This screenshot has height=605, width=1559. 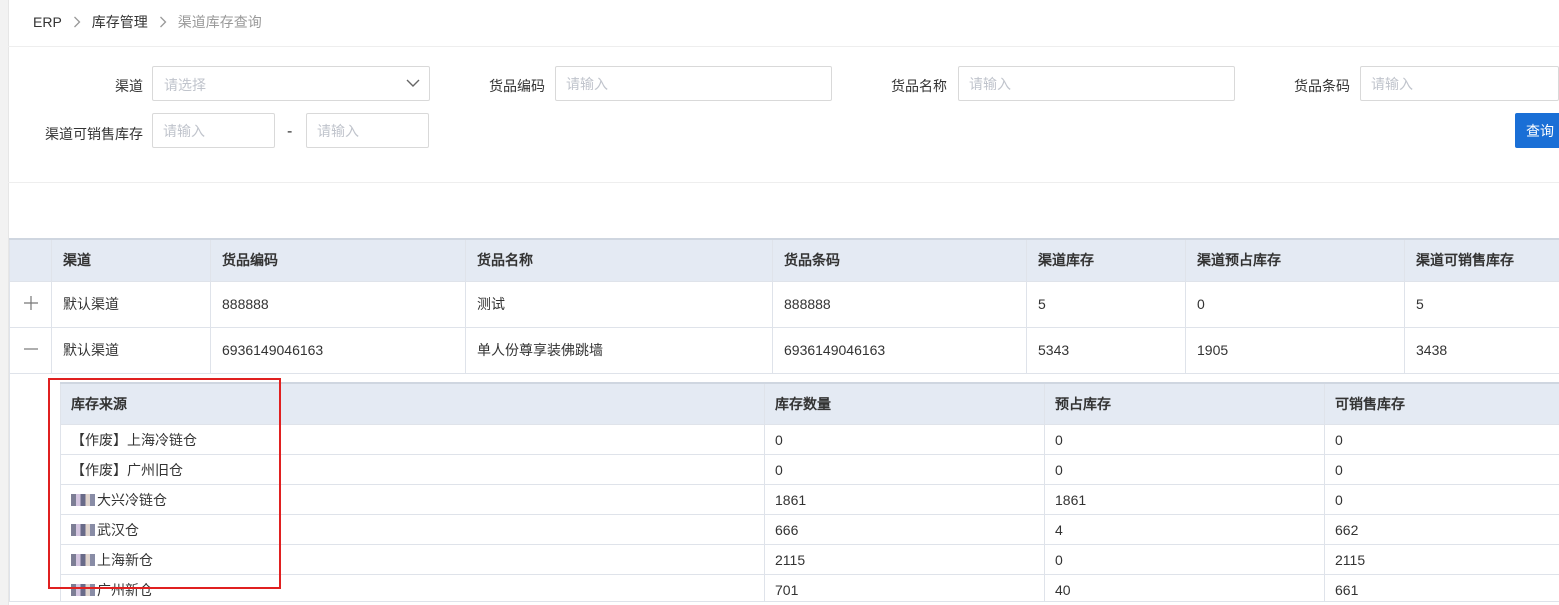 I want to click on cell-reserved: 1861, so click(x=1184, y=499).